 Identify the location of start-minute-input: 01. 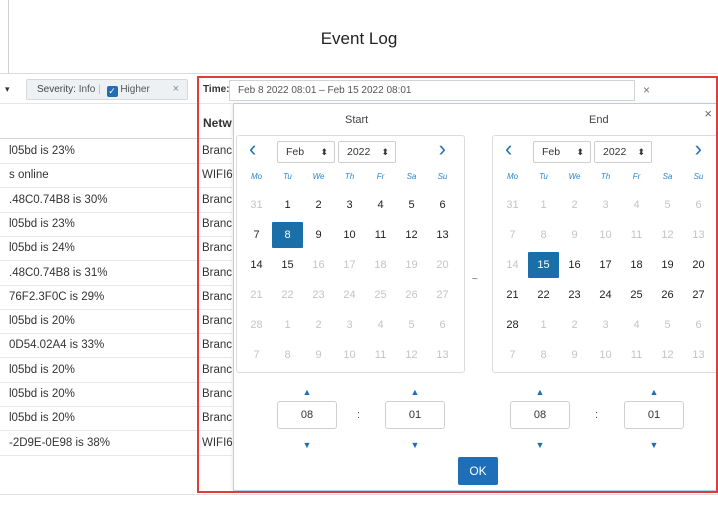
(415, 415).